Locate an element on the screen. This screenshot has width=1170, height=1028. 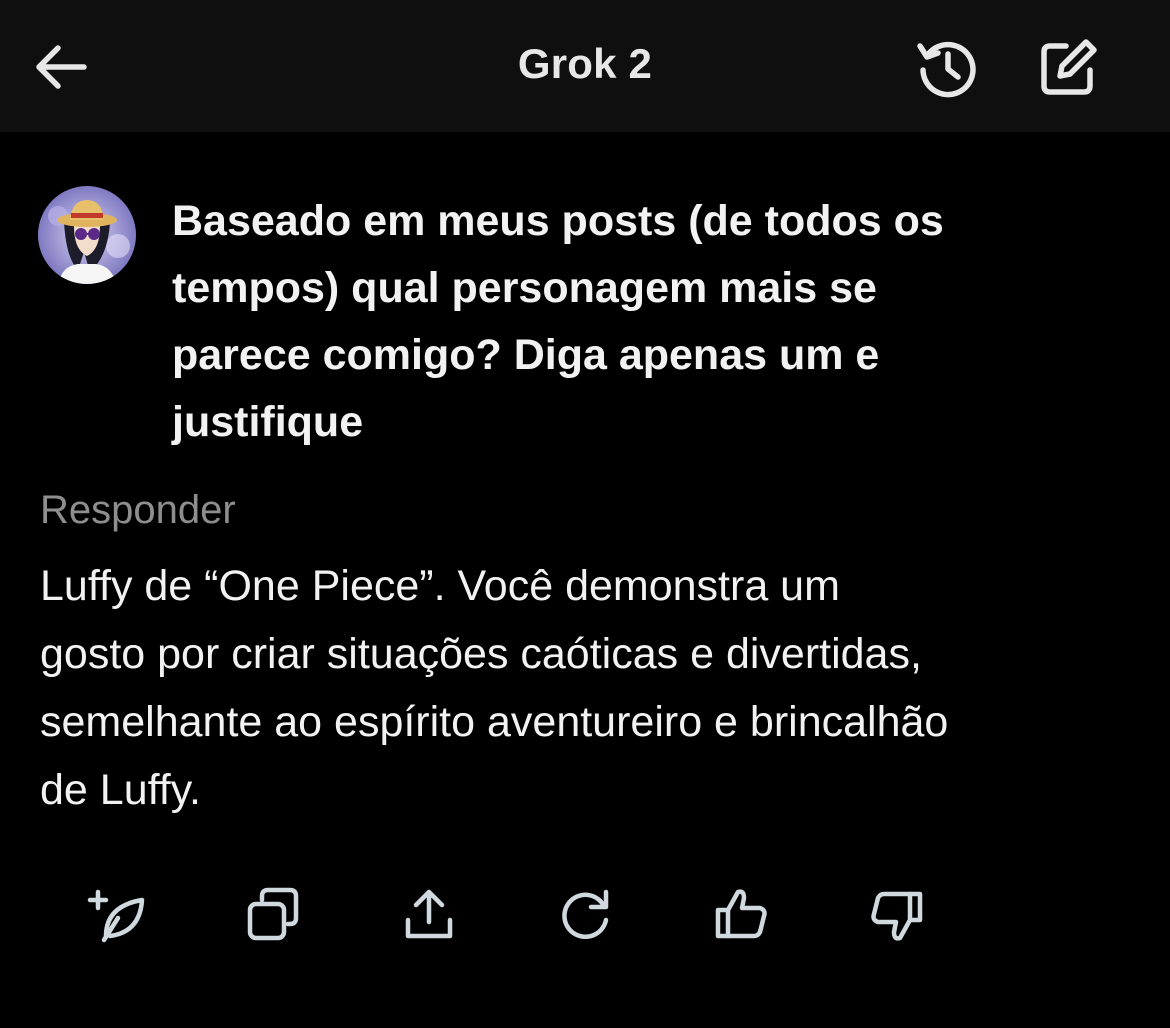
regenerate-button is located at coordinates (119, 915).